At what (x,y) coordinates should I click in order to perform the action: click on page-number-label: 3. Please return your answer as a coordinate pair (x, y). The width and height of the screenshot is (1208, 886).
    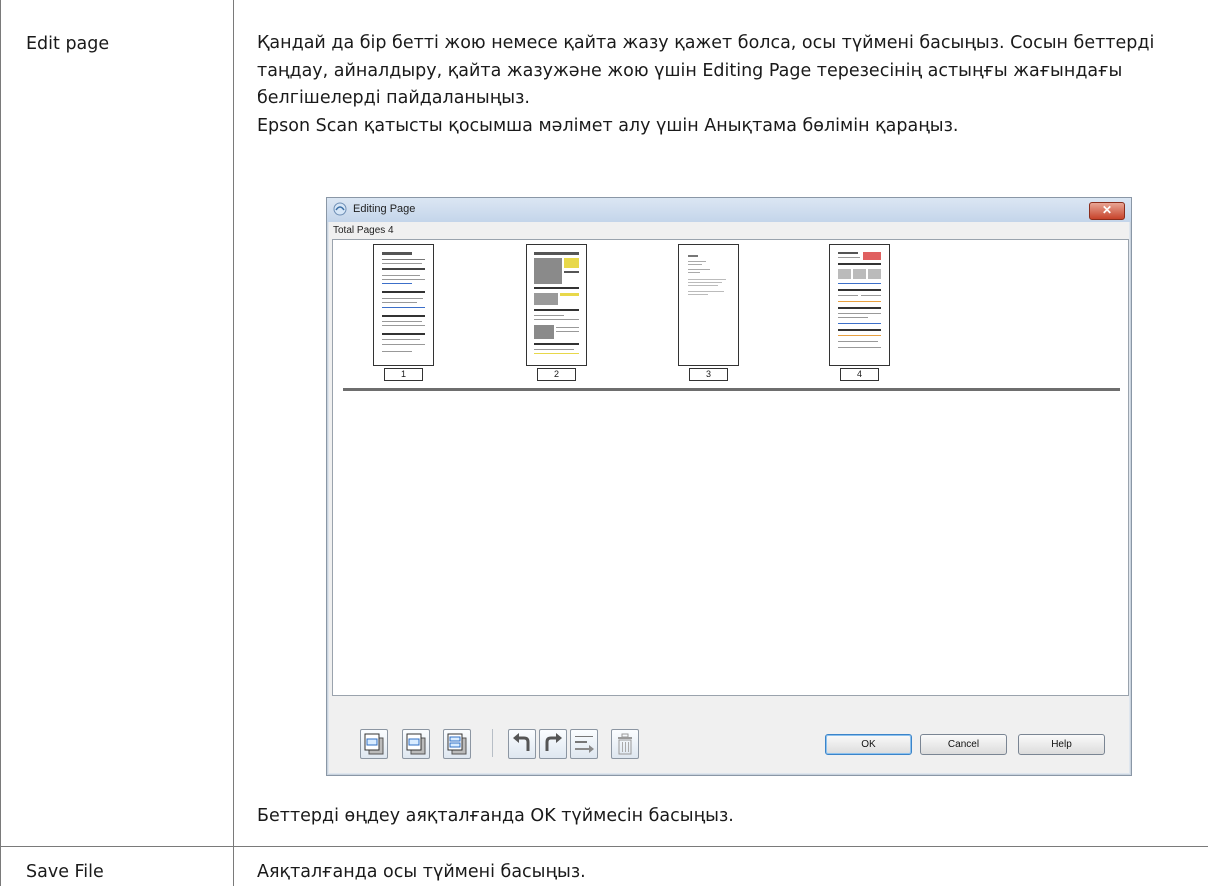
    Looking at the image, I should click on (708, 374).